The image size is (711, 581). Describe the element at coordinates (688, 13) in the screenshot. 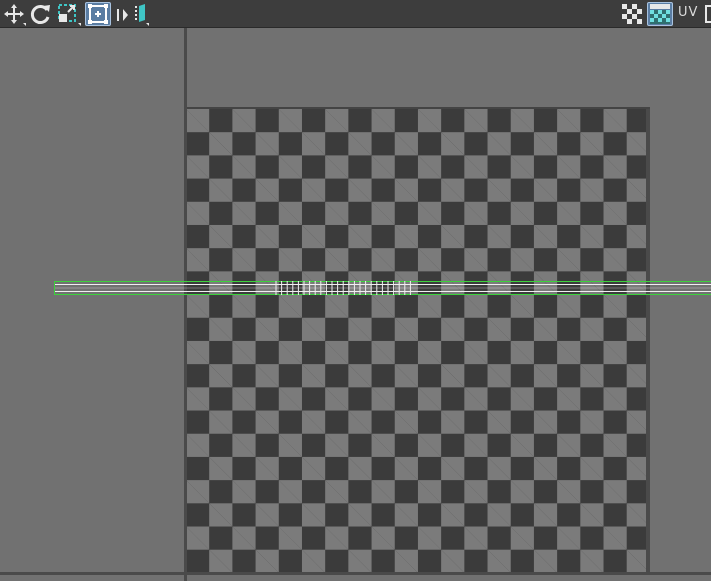

I see `uv-set-label: UV` at that location.